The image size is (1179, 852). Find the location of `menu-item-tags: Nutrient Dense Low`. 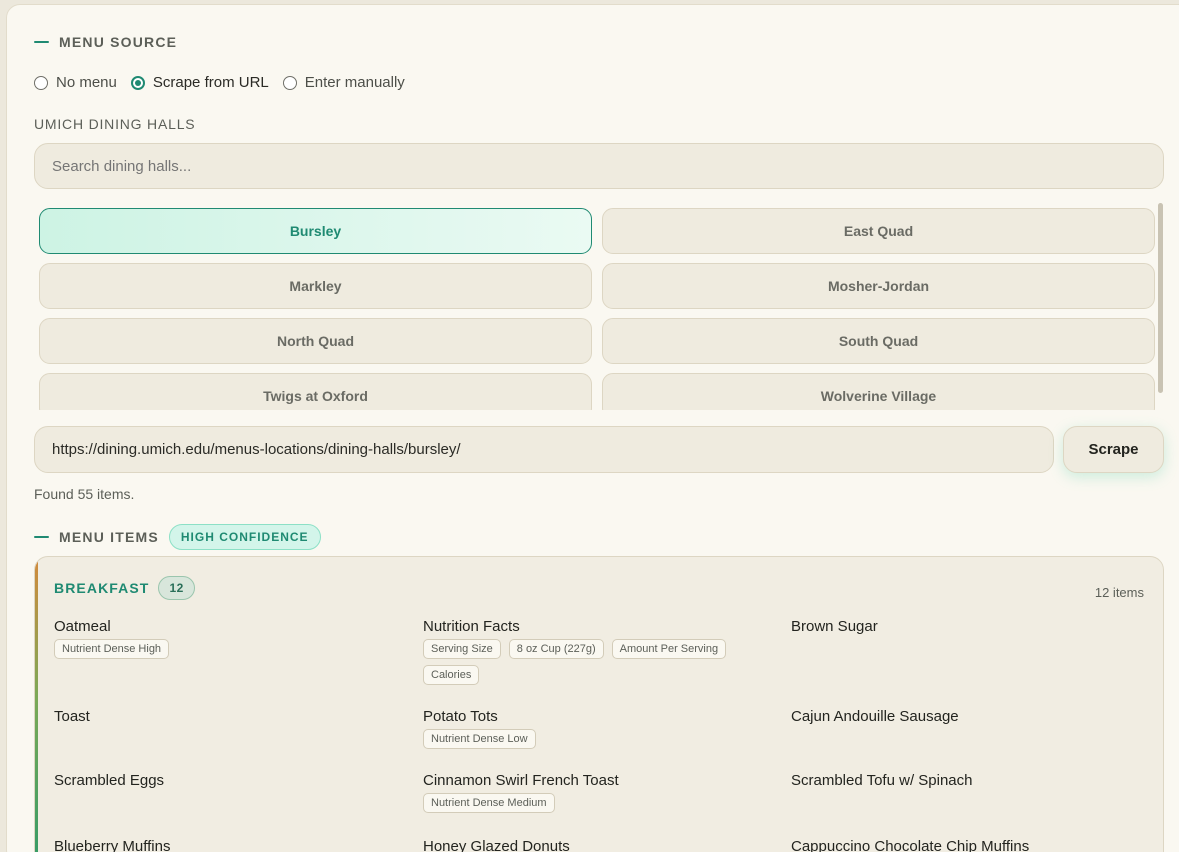

menu-item-tags: Nutrient Dense Low is located at coordinates (593, 742).